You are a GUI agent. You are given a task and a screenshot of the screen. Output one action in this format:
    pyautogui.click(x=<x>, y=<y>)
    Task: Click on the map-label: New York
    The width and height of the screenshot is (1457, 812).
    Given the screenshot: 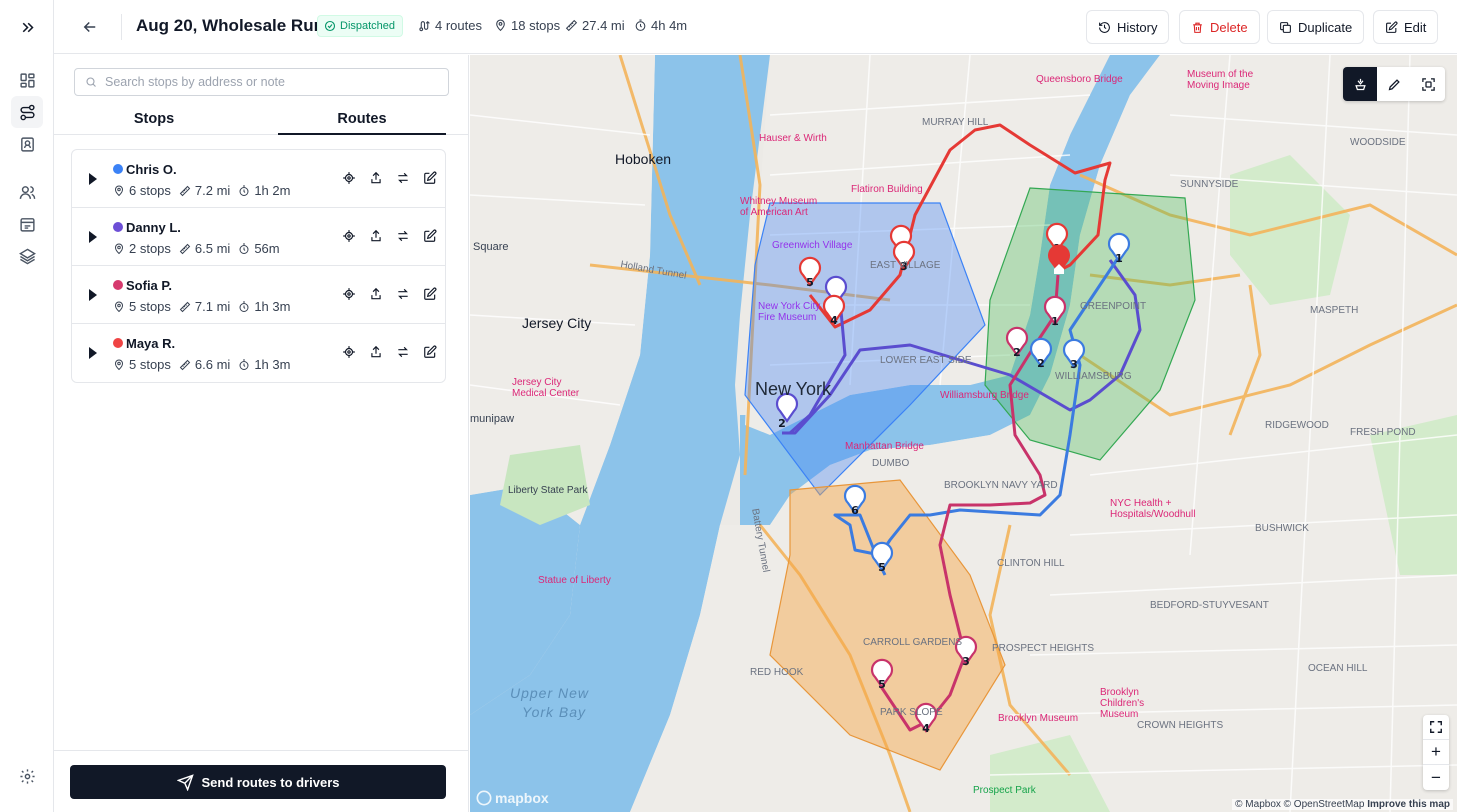 What is the action you would take?
    pyautogui.click(x=793, y=389)
    